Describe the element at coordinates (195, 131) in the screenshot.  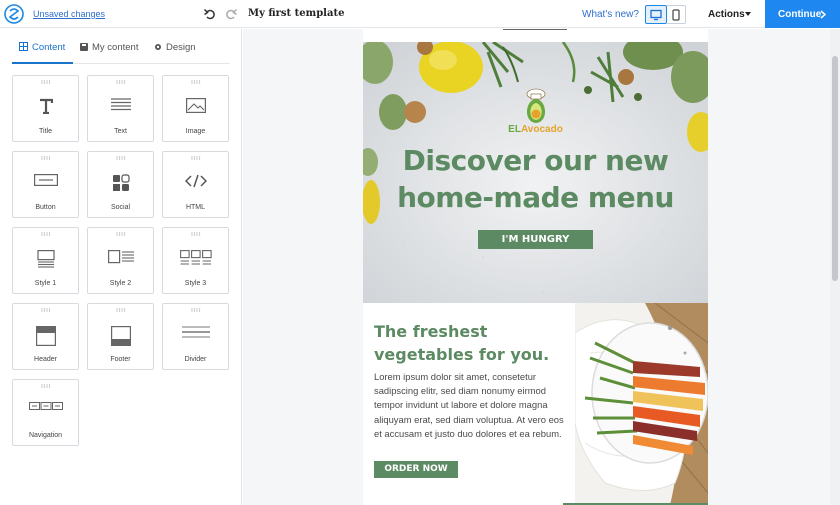
I see `block-label: Image` at that location.